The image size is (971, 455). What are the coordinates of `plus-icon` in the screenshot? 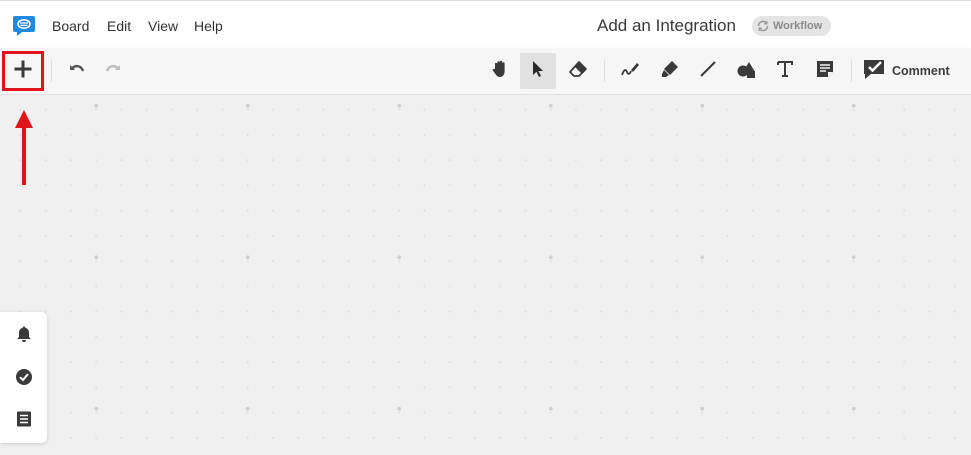 It's located at (23, 71).